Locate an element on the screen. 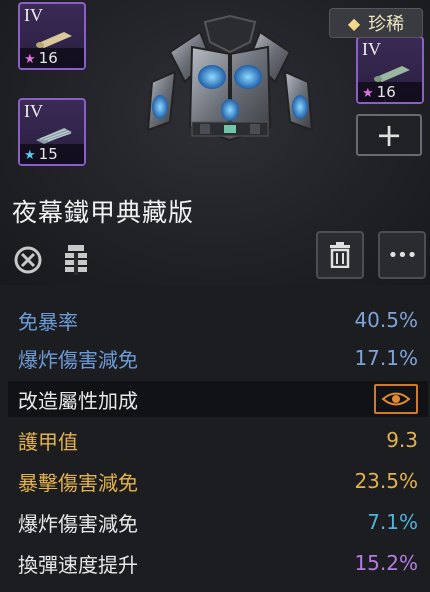 The image size is (430, 592). delete-button is located at coordinates (340, 255).